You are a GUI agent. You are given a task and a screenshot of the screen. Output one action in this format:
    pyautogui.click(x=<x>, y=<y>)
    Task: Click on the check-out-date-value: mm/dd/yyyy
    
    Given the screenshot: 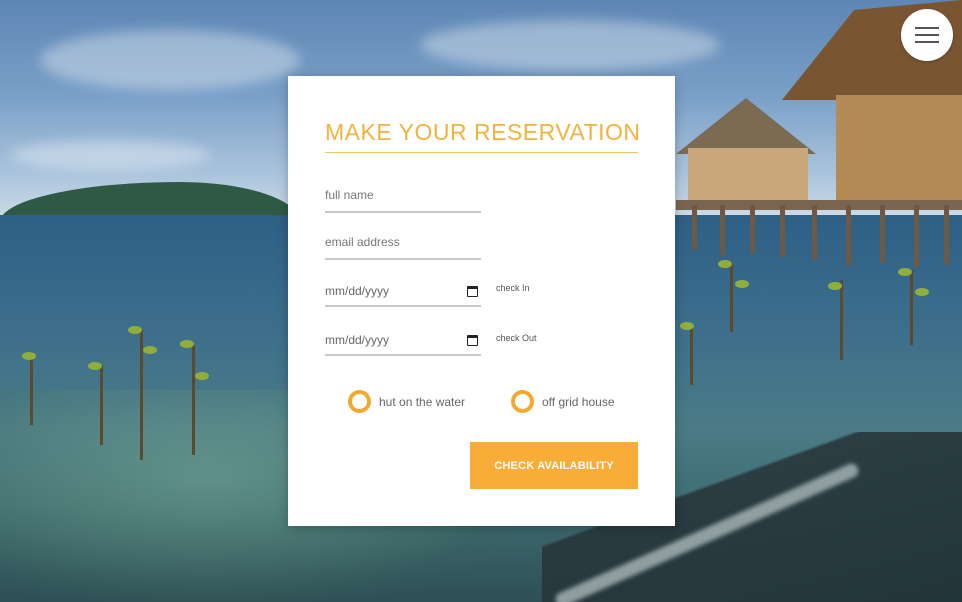 What is the action you would take?
    pyautogui.click(x=357, y=340)
    